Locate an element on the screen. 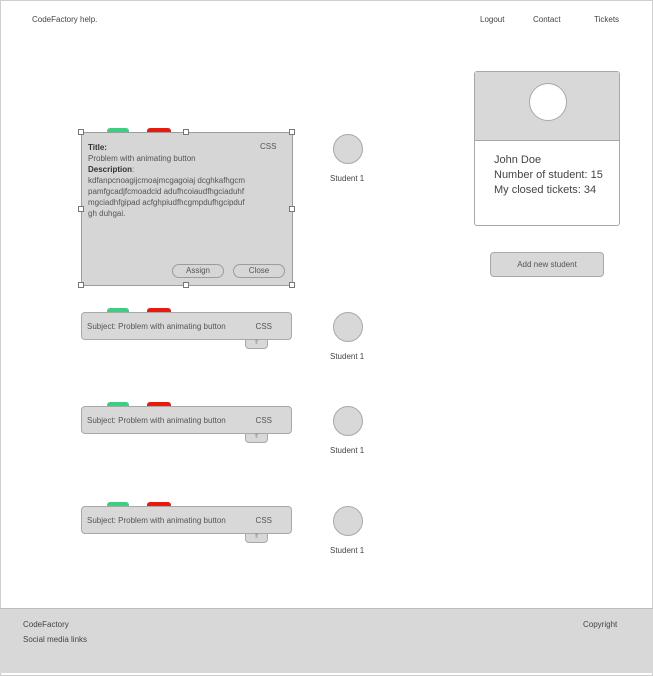  footer-copyright: Copyright is located at coordinates (600, 624).